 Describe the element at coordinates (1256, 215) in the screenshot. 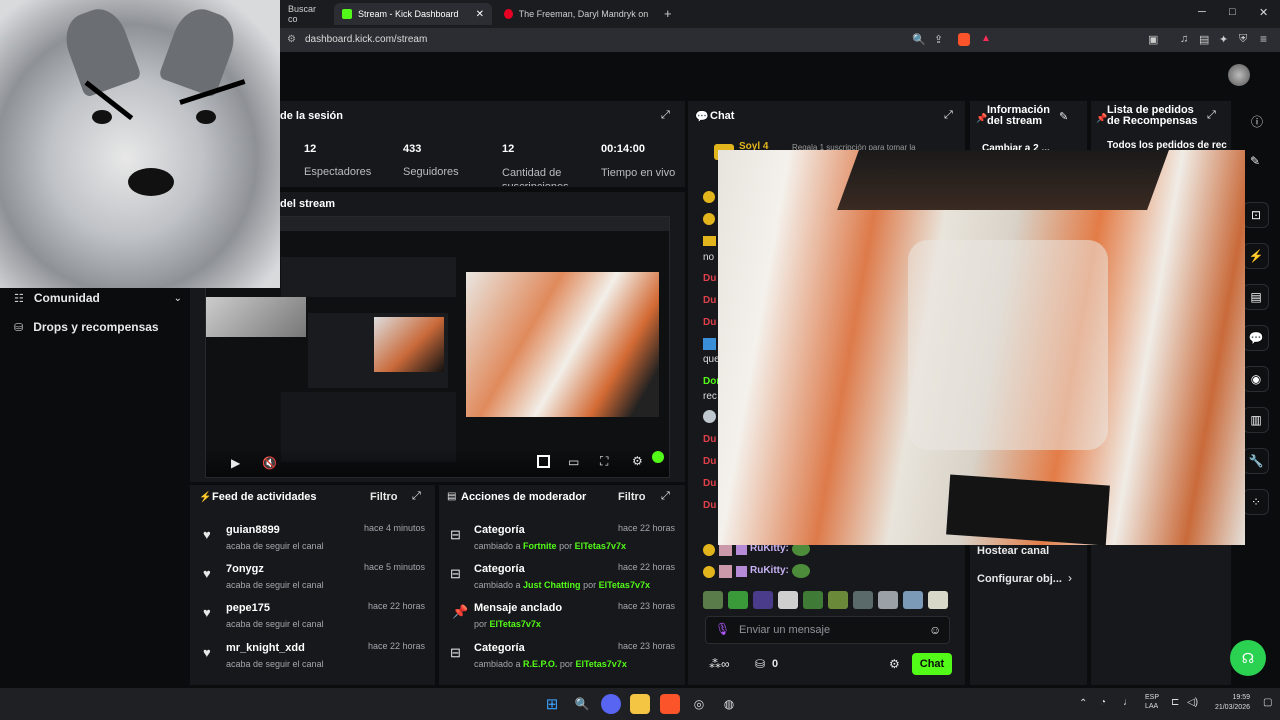

I see `camera-icon: ⊡` at that location.